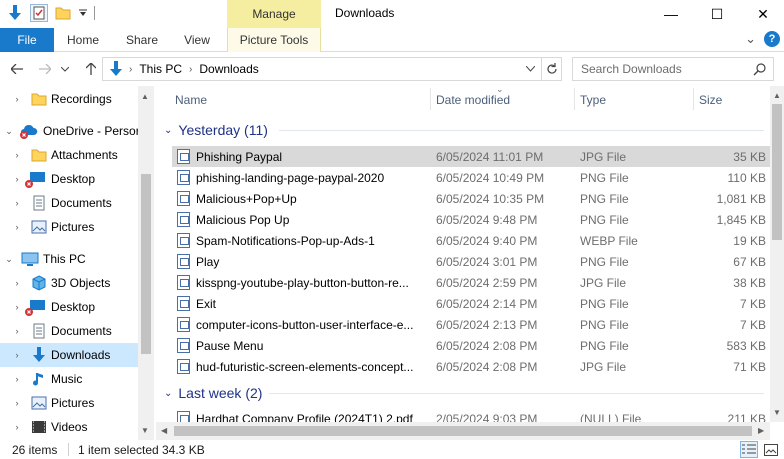 This screenshot has height=459, width=784. I want to click on file-size: 583 KB, so click(746, 346).